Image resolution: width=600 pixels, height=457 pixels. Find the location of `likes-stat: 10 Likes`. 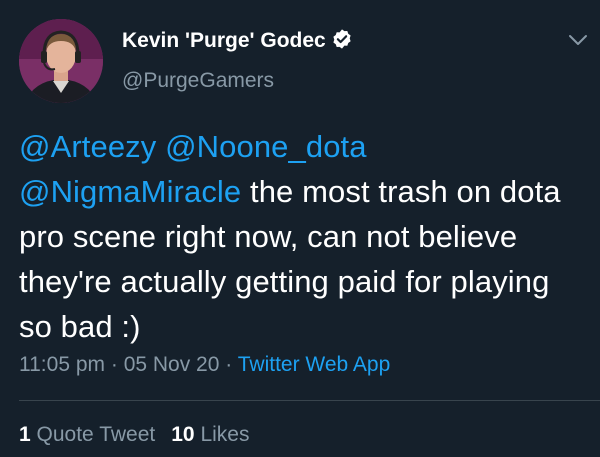

likes-stat: 10 Likes is located at coordinates (210, 434).